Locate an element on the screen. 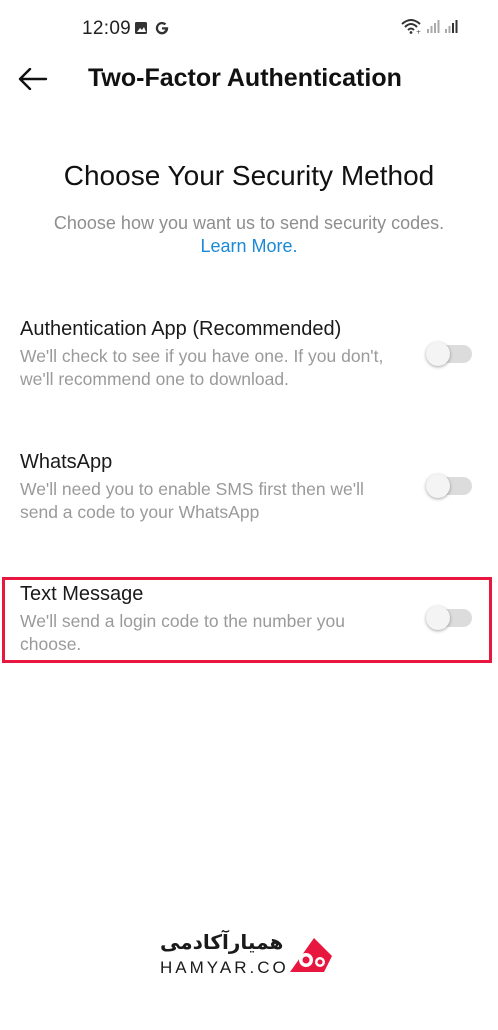  arrow-left-icon is located at coordinates (33, 81).